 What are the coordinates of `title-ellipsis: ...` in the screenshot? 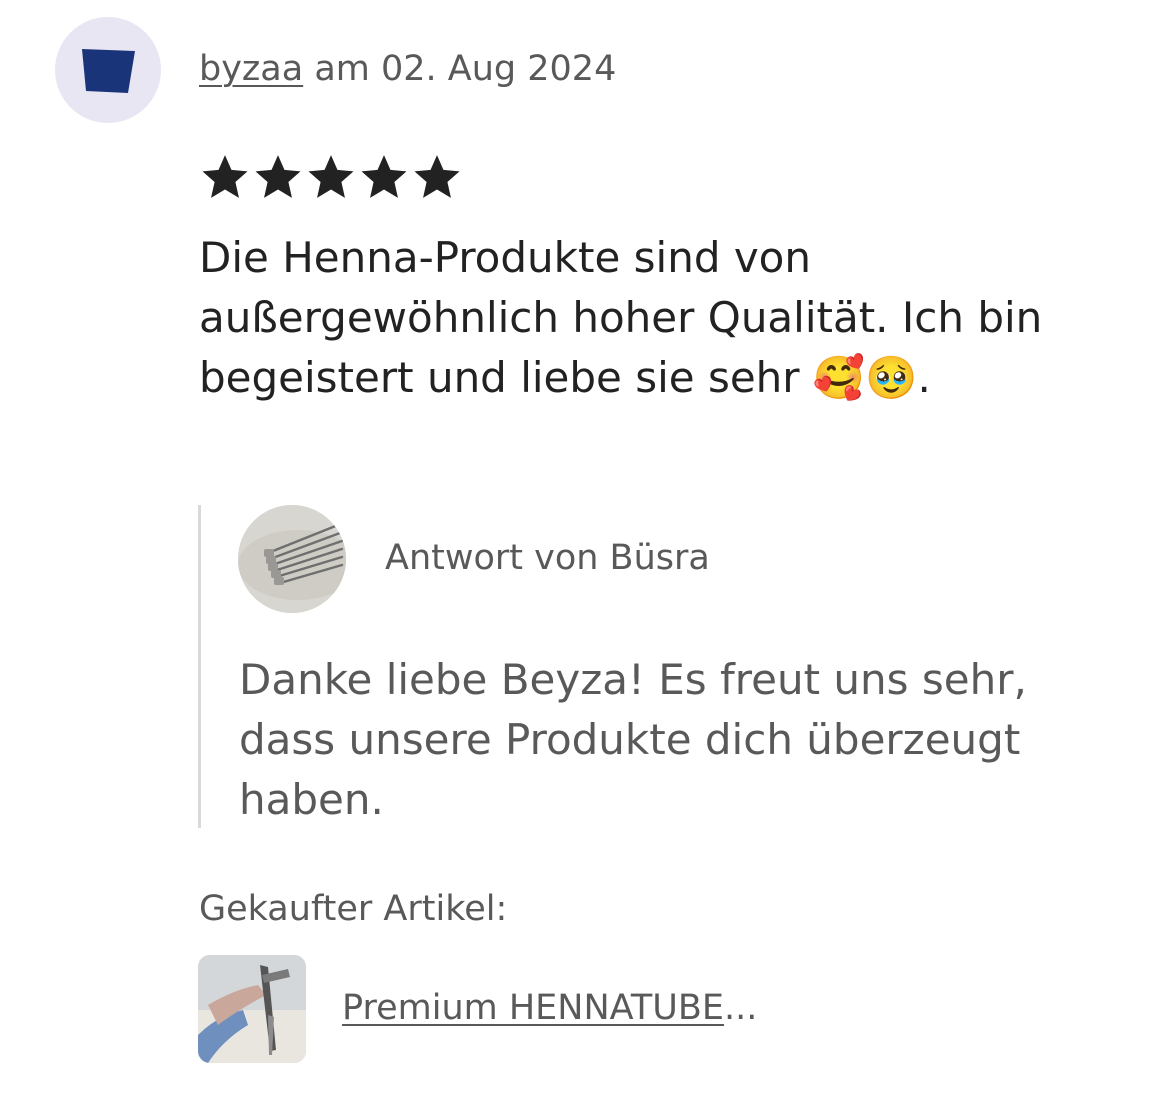 It's located at (741, 1008).